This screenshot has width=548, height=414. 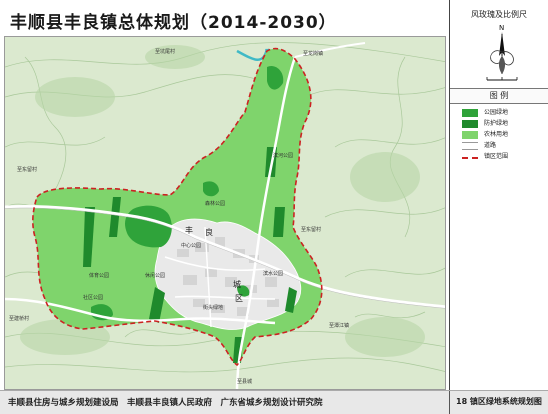 I want to click on legend-label: 防护绿地, so click(x=496, y=123).